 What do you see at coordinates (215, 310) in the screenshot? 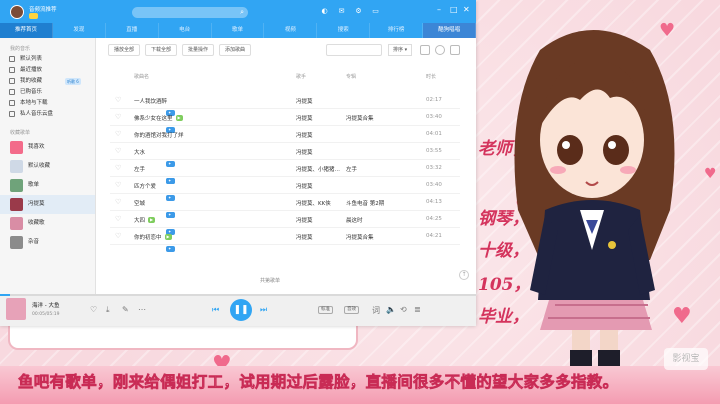
I see `previous-icon: ⏮` at bounding box center [215, 310].